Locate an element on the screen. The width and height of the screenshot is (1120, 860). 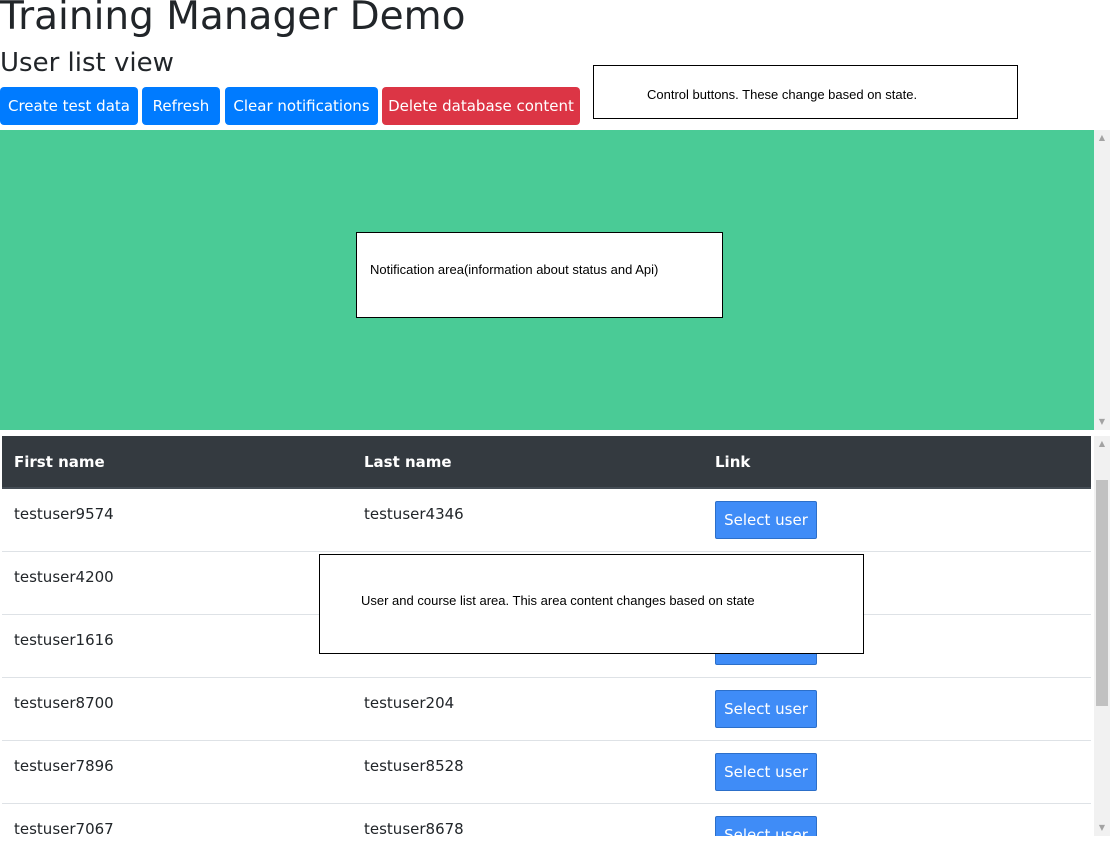
table-row: testuser7067 testuser8678 Select user is located at coordinates (546, 819).